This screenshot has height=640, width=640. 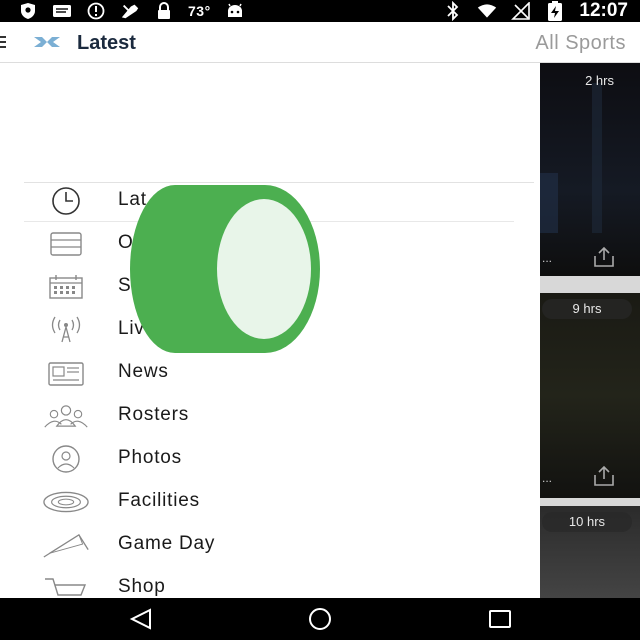 What do you see at coordinates (555, 11) in the screenshot?
I see `battery-charging-icon` at bounding box center [555, 11].